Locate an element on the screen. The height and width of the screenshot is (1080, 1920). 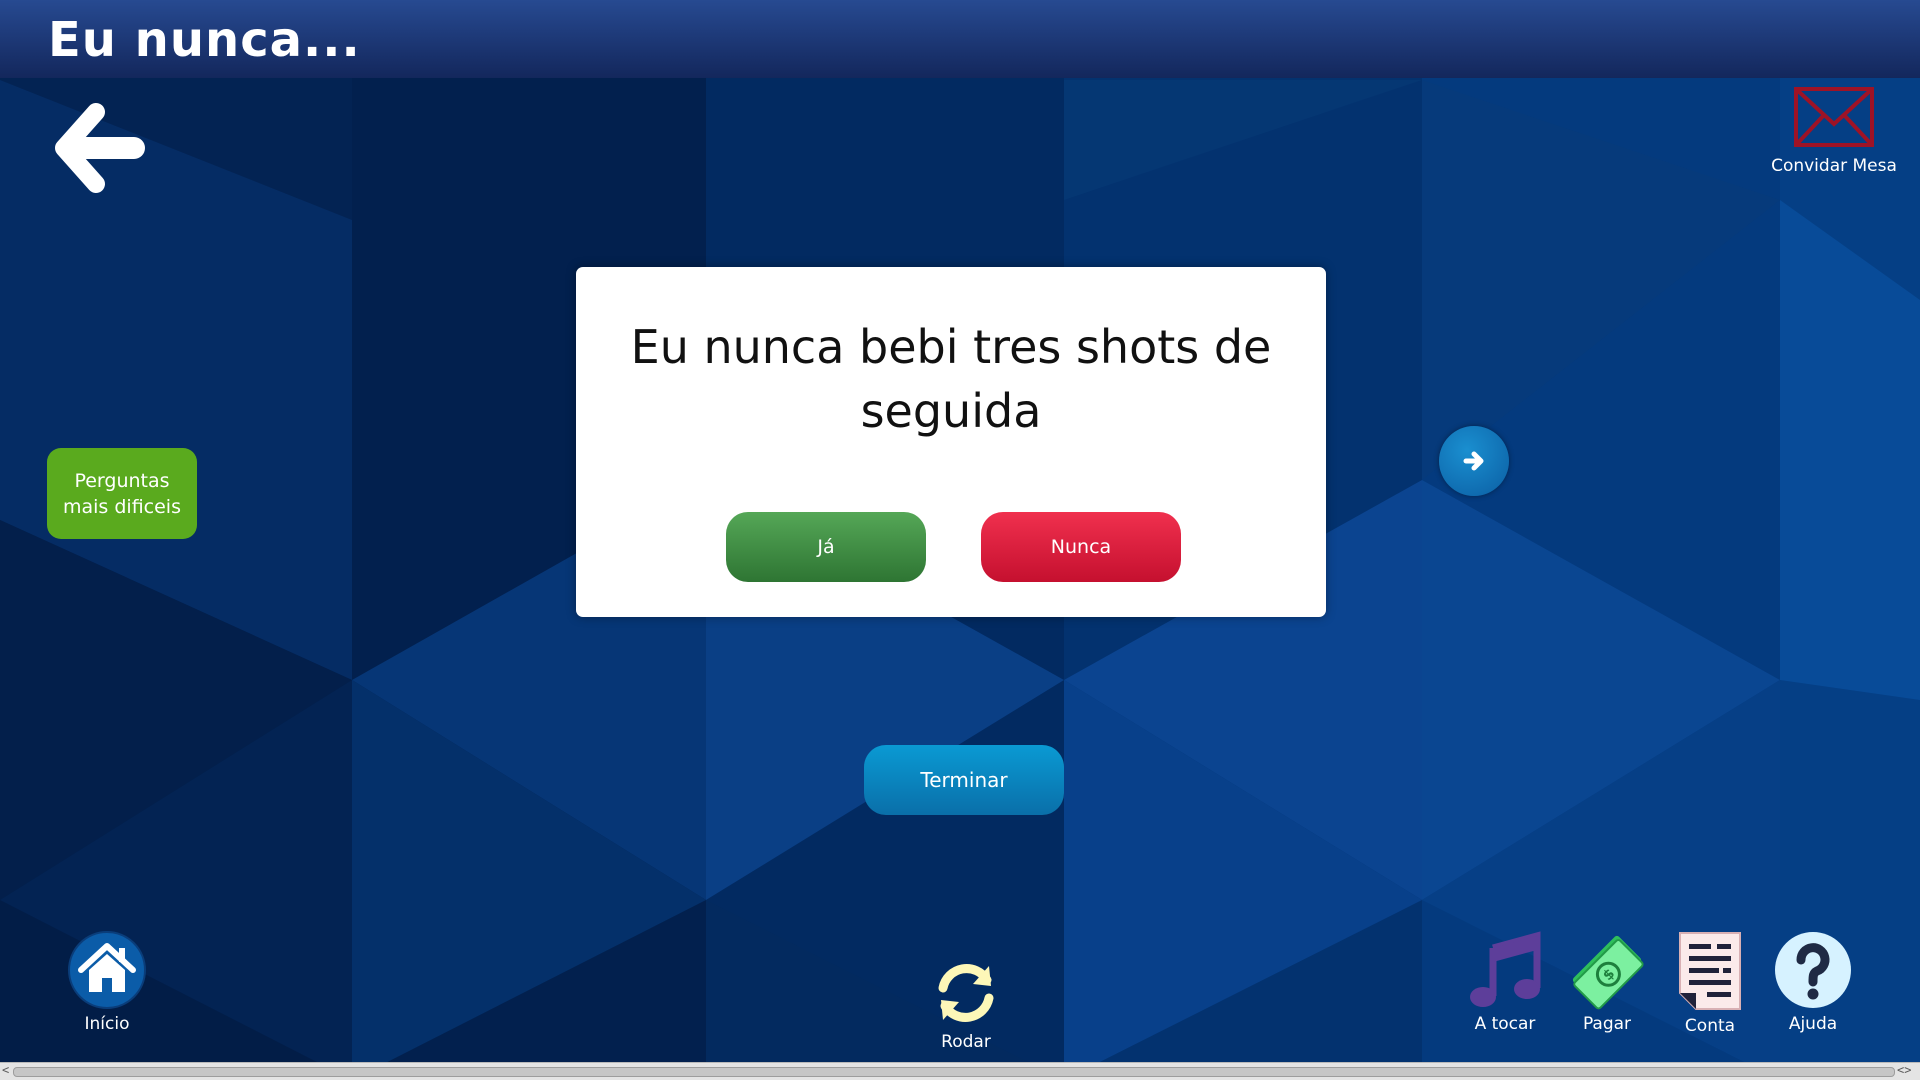
help-label: Ajuda is located at coordinates (1813, 1024).